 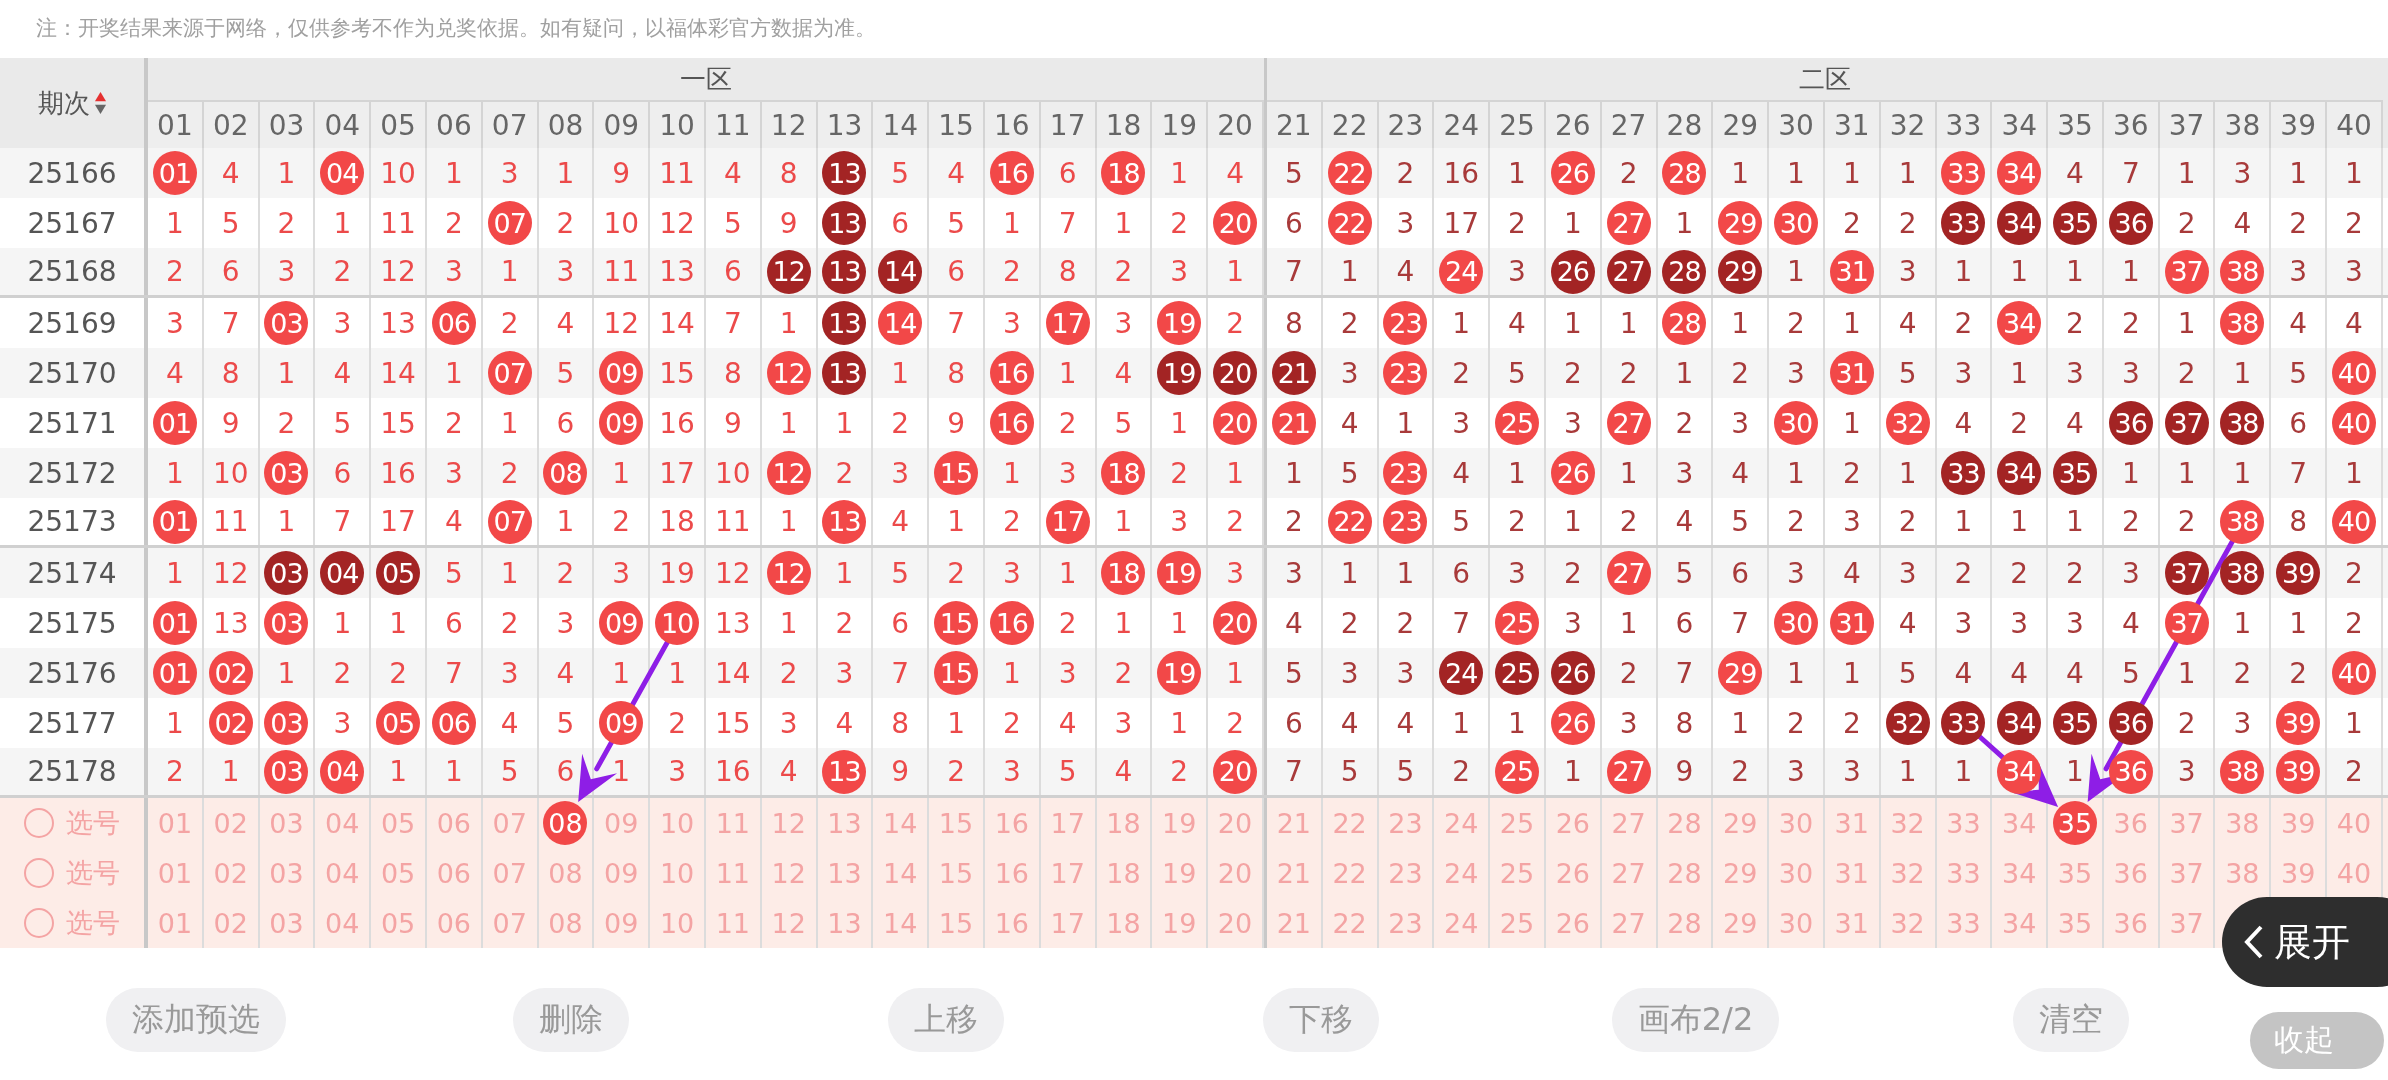 I want to click on pick-number: 32, so click(x=1907, y=873).